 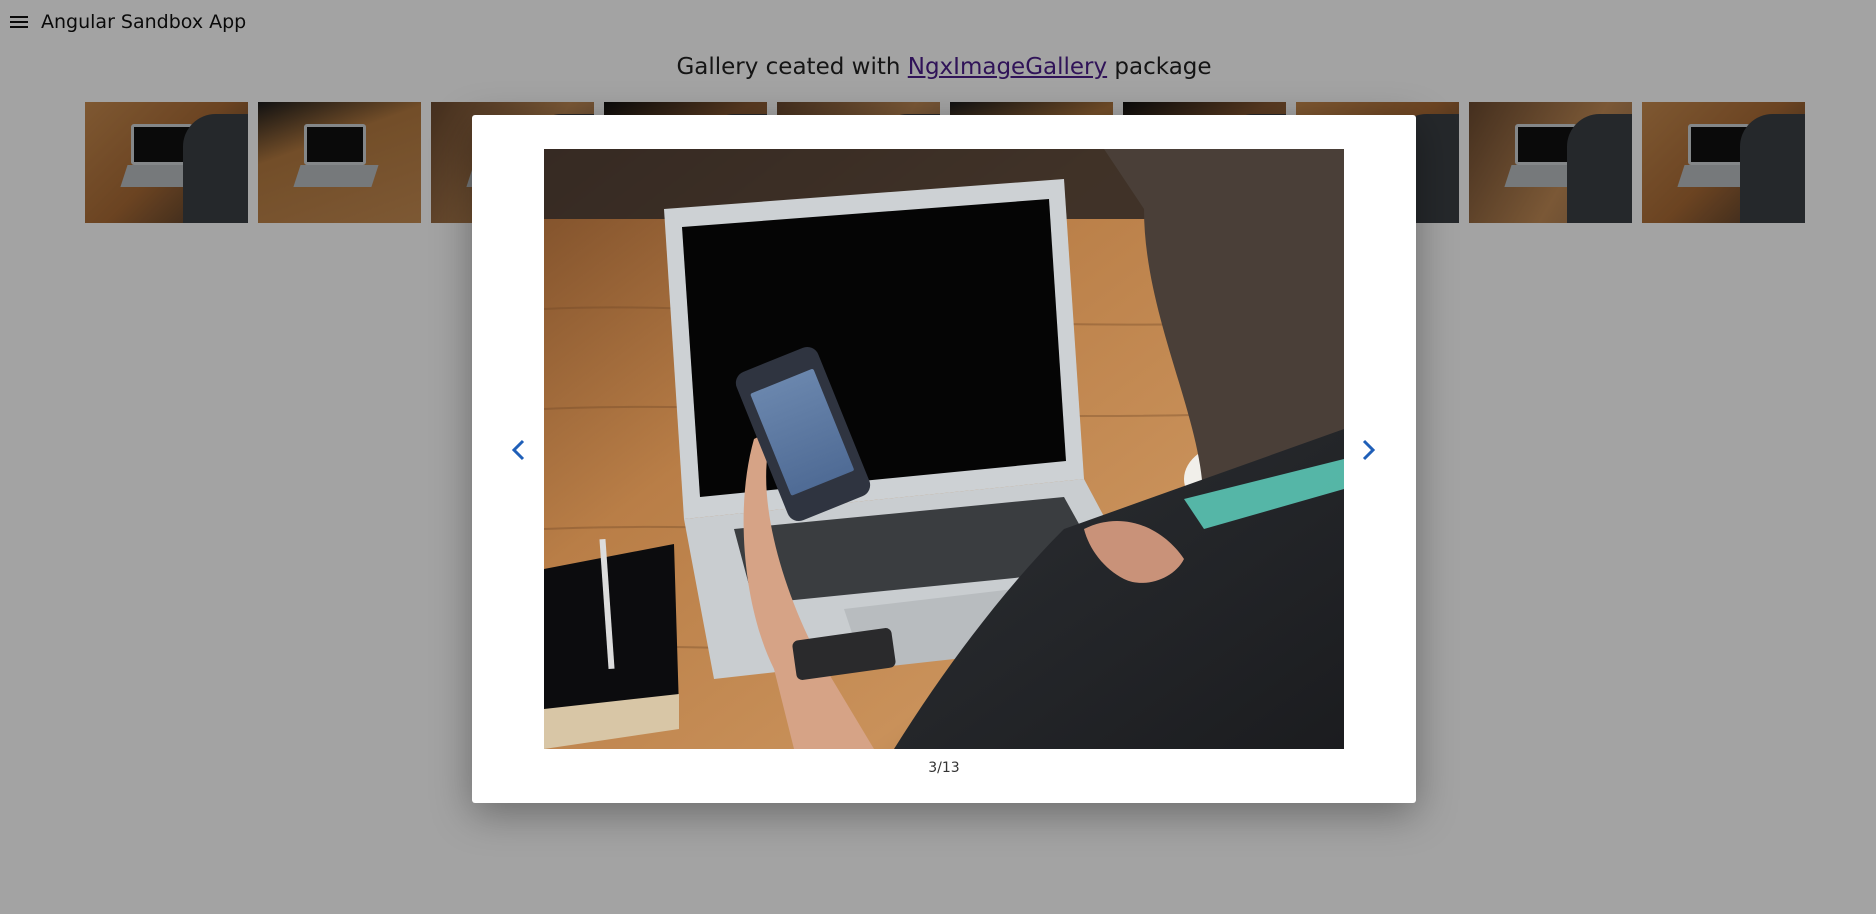 I want to click on chevron-left-icon, so click(x=518, y=450).